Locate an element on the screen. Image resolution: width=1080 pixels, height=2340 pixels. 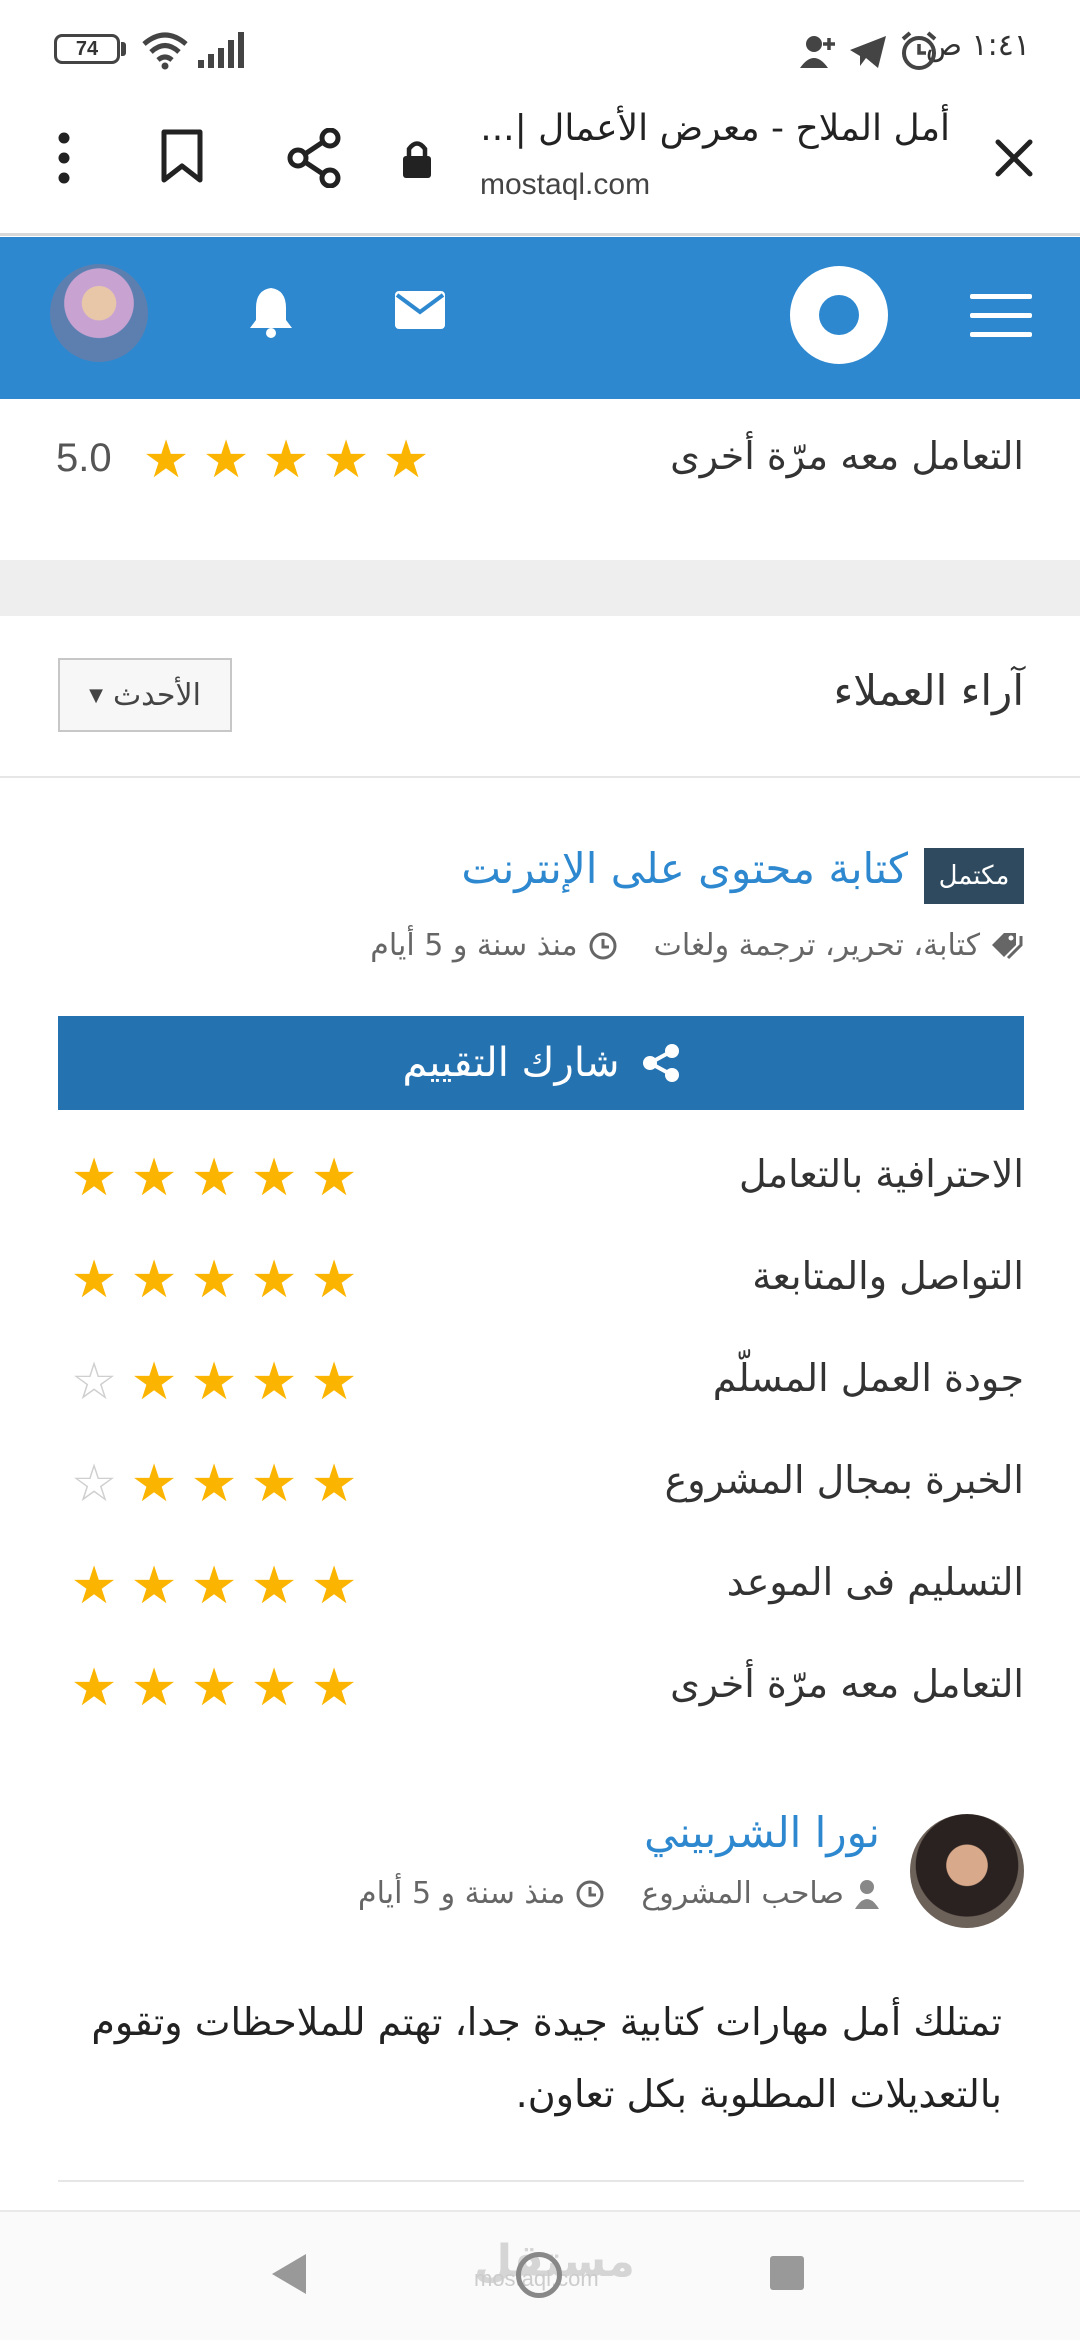
battery-tip is located at coordinates (123, 49).